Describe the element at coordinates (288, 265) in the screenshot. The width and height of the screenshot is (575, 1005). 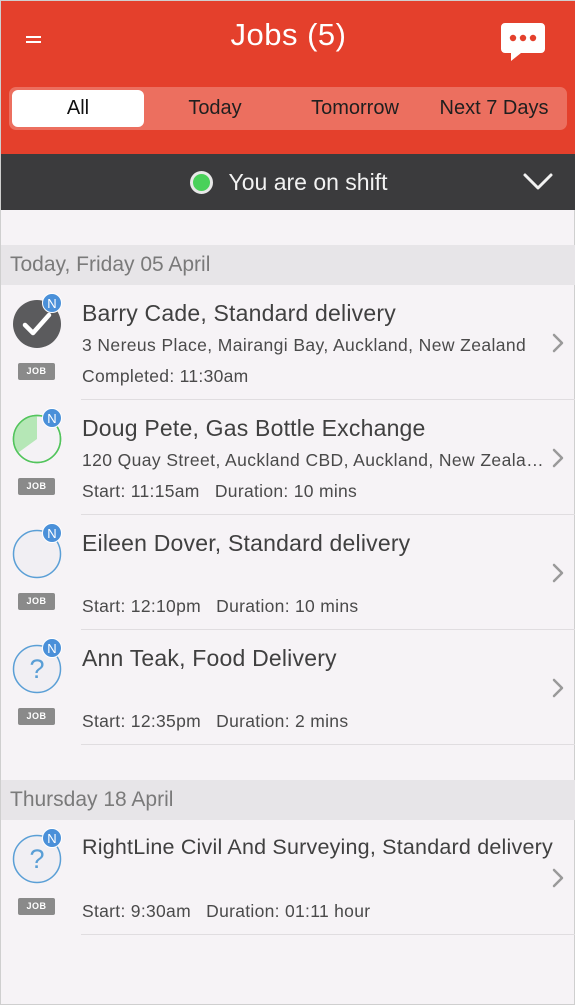
I see `section-header: Today, Friday 05 April` at that location.